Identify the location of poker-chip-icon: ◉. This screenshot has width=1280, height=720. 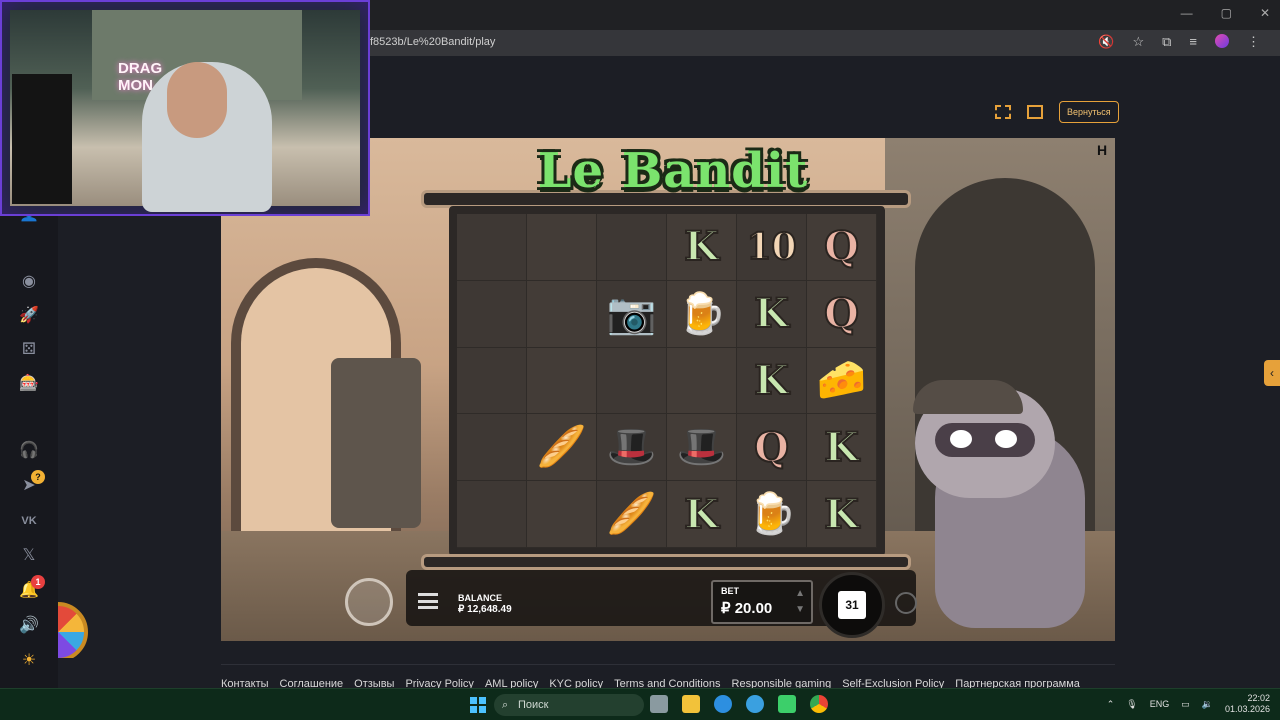
(29, 282).